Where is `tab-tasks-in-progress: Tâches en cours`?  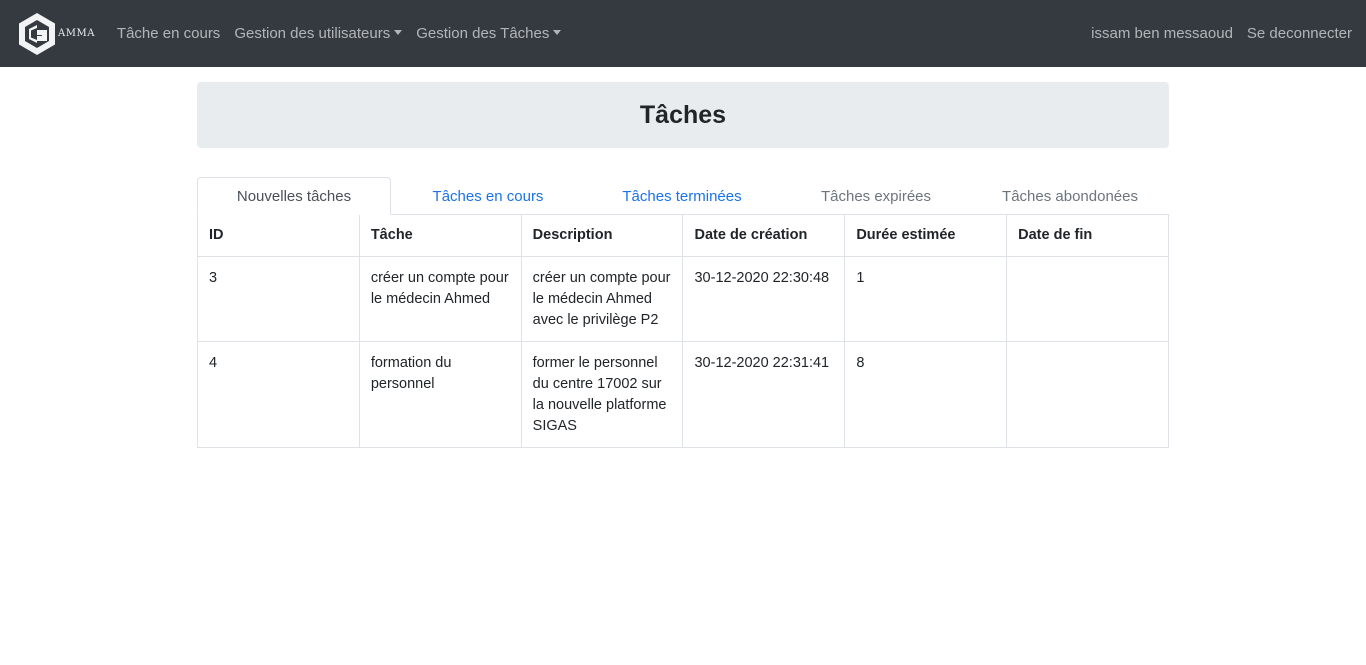
tab-tasks-in-progress: Tâches en cours is located at coordinates (488, 195).